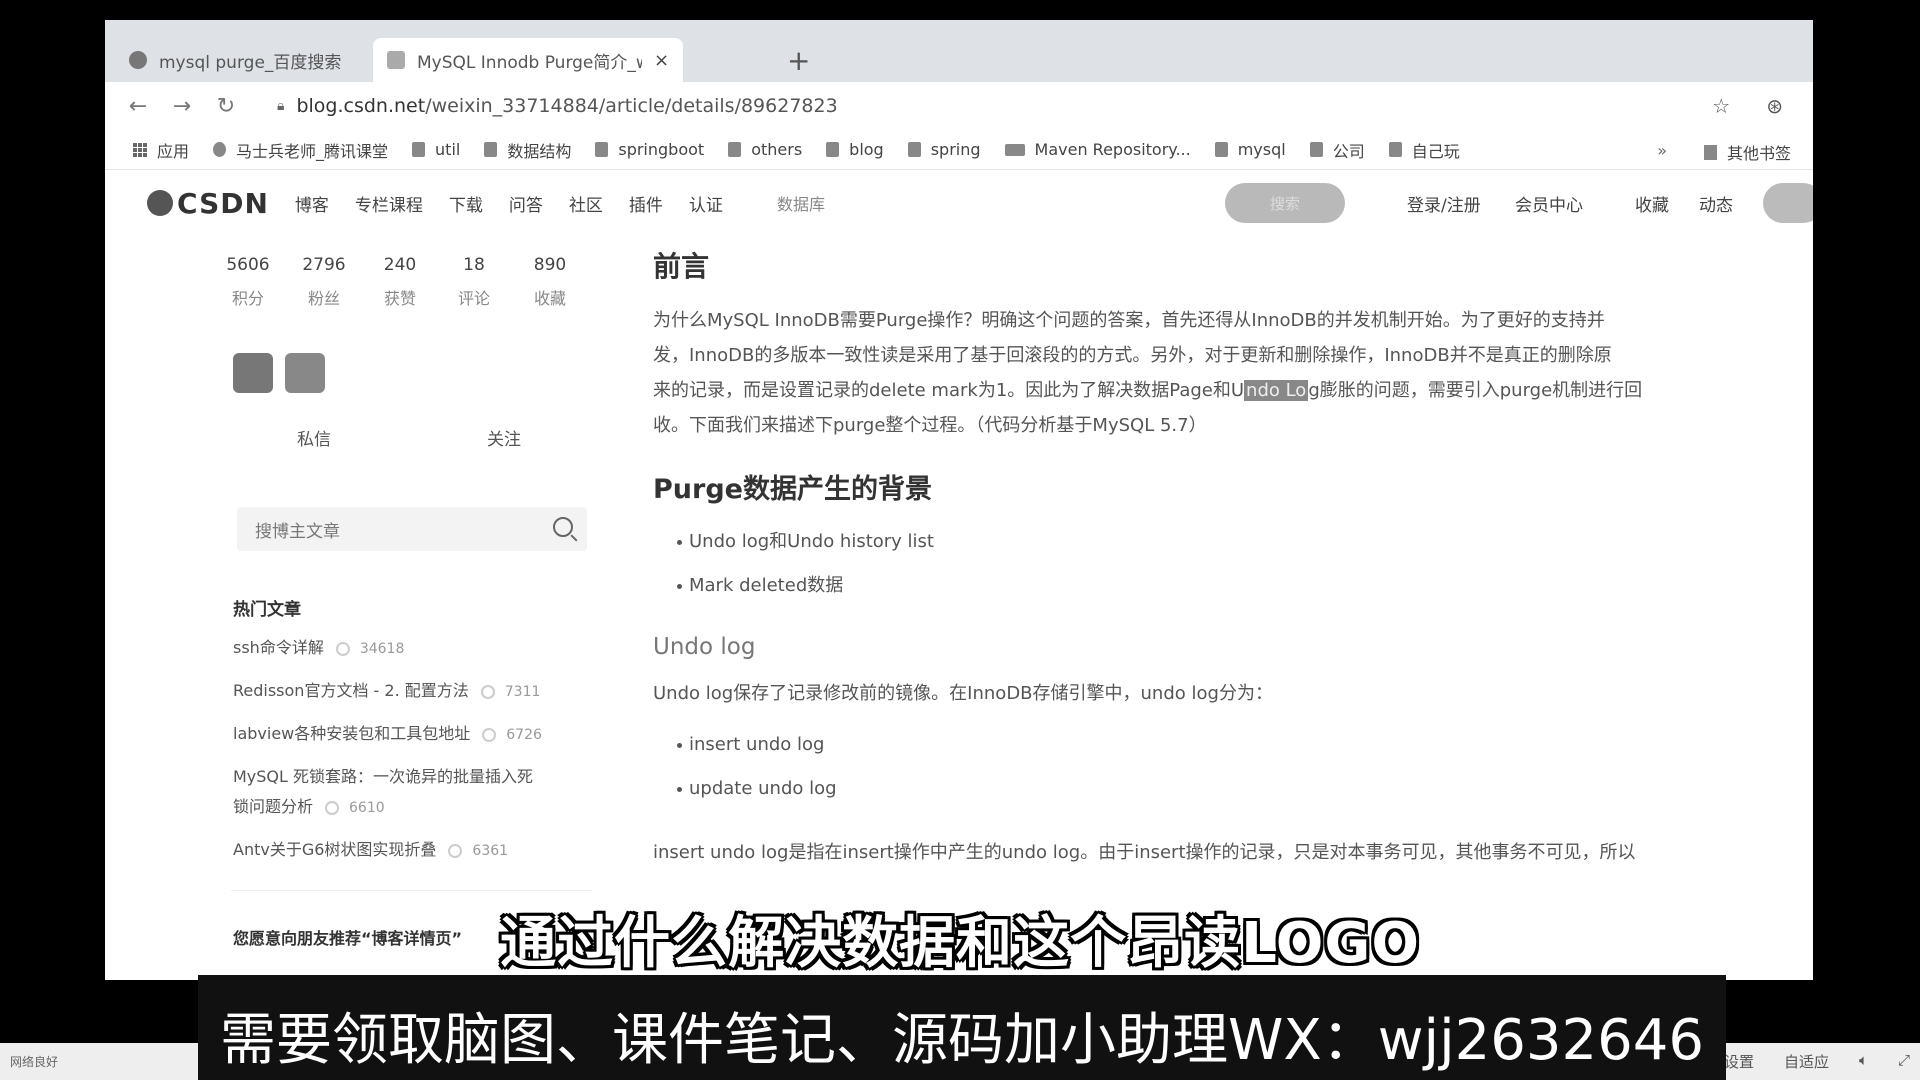 This screenshot has width=1920, height=1080. I want to click on bookmark-folder: util, so click(436, 149).